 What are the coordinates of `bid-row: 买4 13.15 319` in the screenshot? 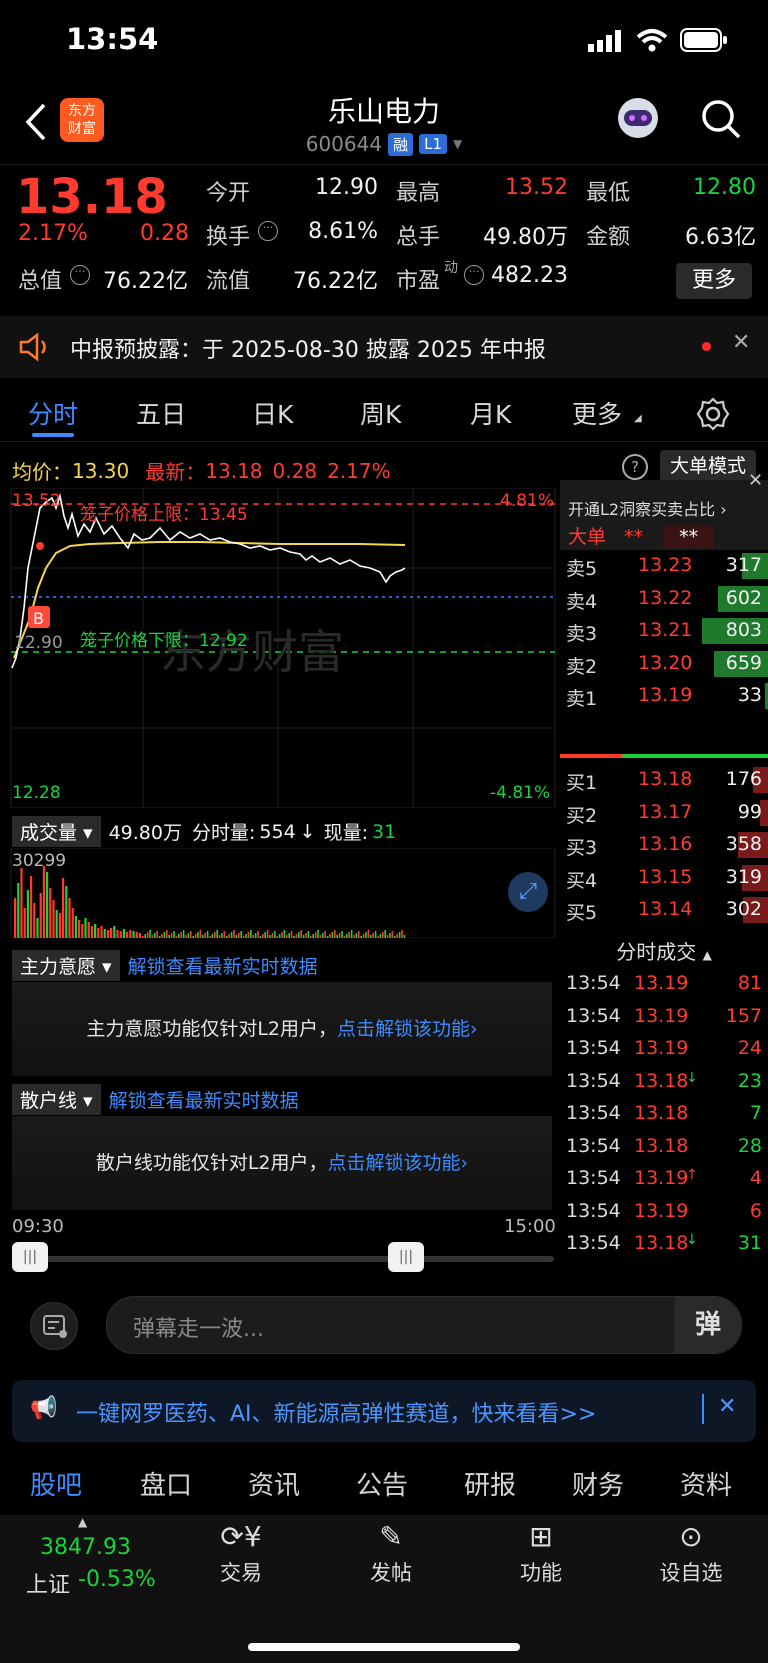 It's located at (664, 878).